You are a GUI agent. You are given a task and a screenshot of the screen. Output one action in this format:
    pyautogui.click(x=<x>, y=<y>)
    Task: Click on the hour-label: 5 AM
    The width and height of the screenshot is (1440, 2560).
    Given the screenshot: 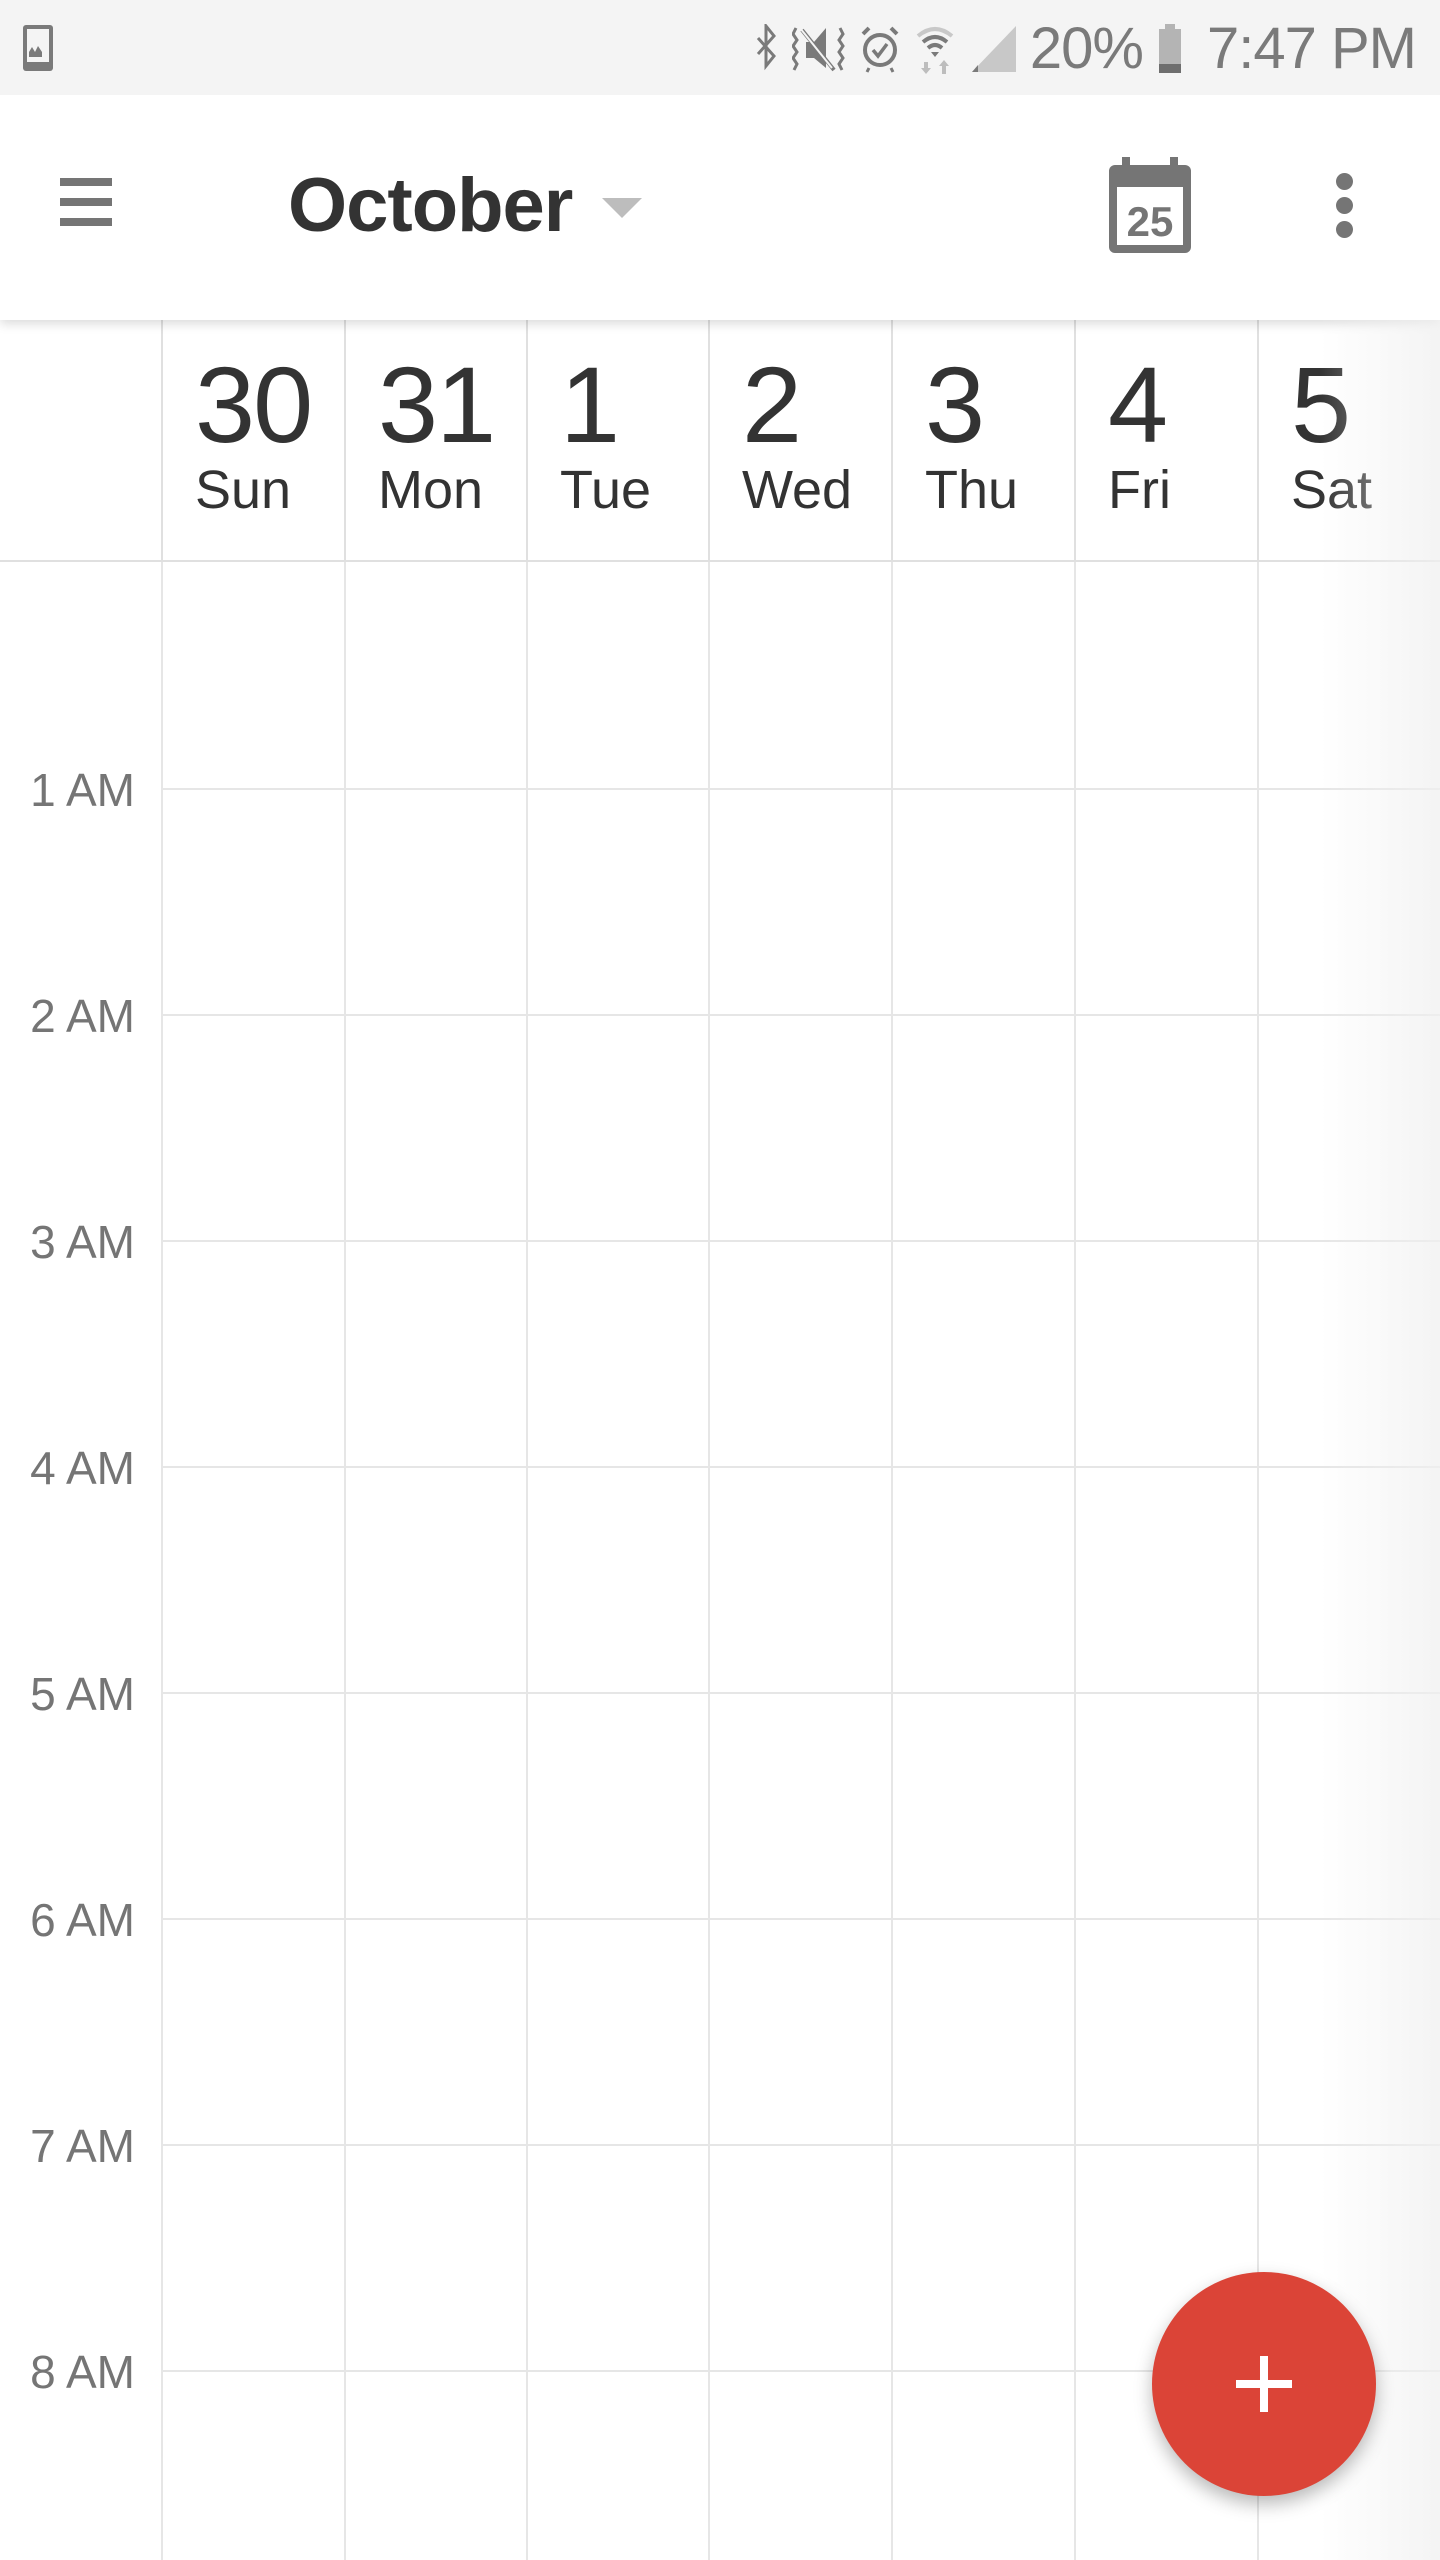 What is the action you would take?
    pyautogui.click(x=82, y=1694)
    